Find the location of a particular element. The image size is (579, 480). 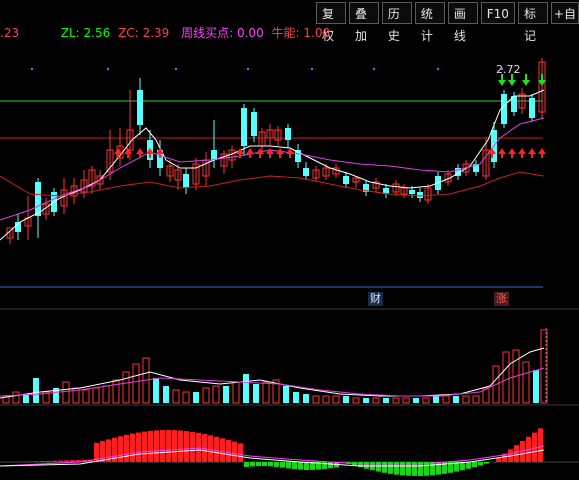

sell-arrow-icon is located at coordinates (526, 80).